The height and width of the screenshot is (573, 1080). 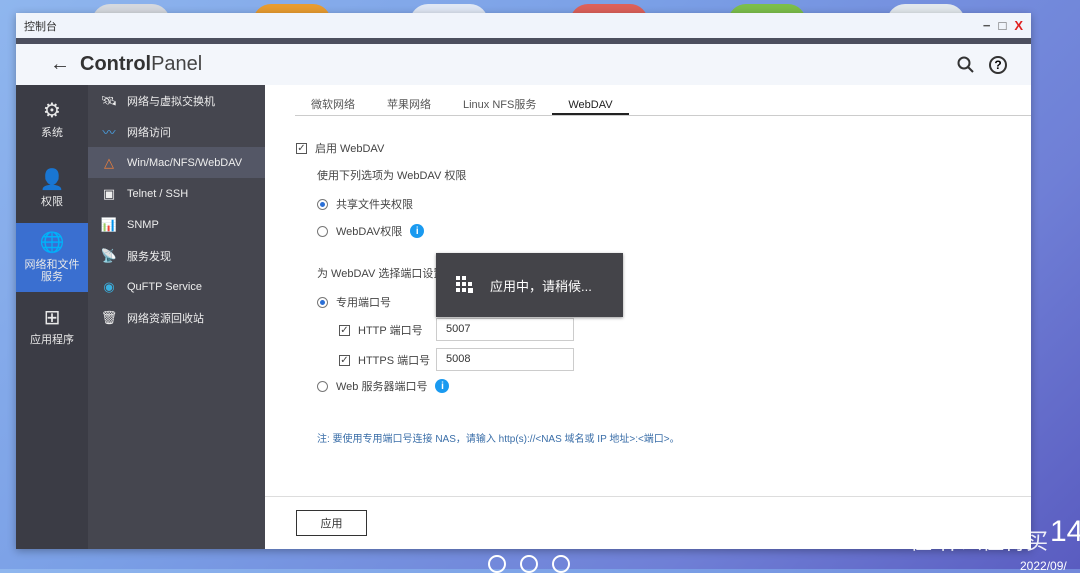 What do you see at coordinates (109, 224) in the screenshot?
I see `bar-chart-icon: 📊` at bounding box center [109, 224].